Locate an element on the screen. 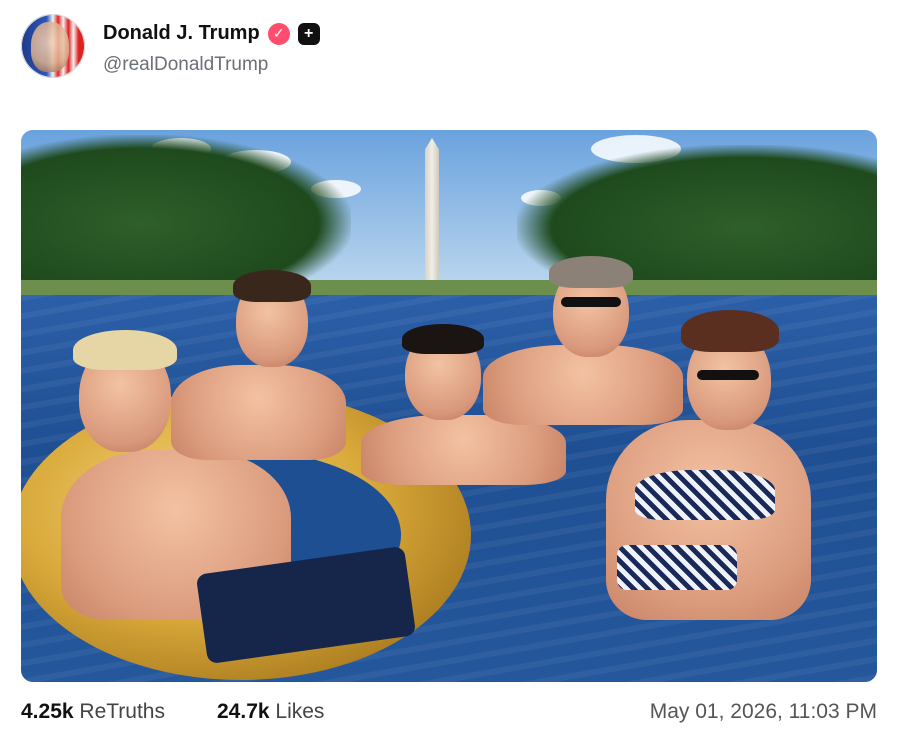  likes-label: Likes is located at coordinates (299, 711).